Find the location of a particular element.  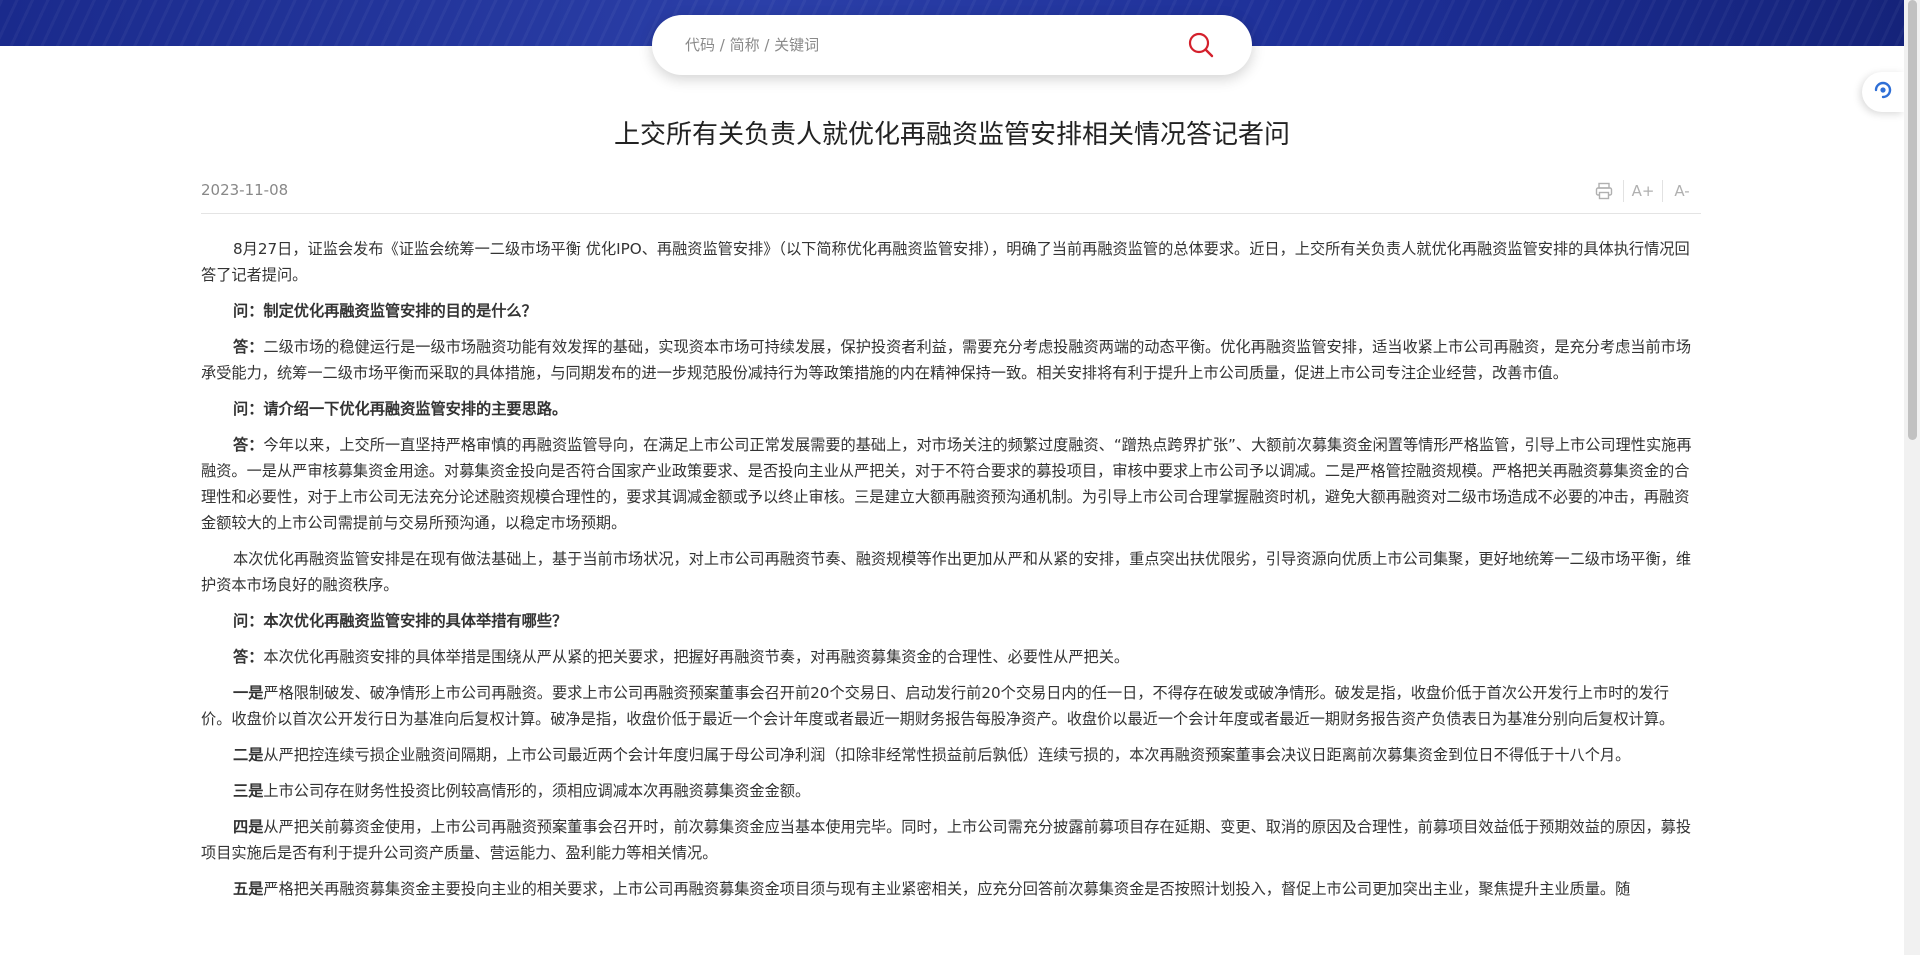

font-increase-icon: A+ is located at coordinates (1643, 191).